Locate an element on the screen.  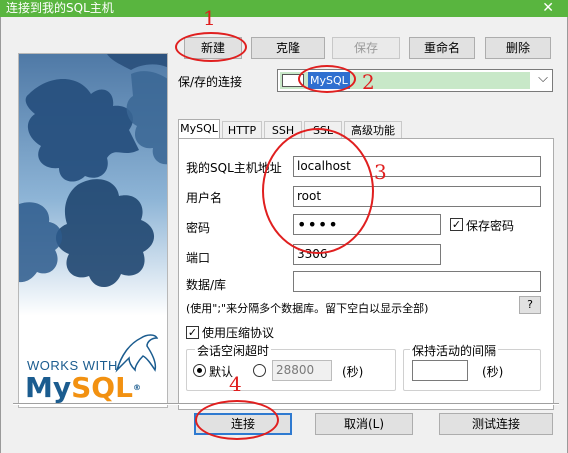
default-timeout-radio is located at coordinates (199, 370).